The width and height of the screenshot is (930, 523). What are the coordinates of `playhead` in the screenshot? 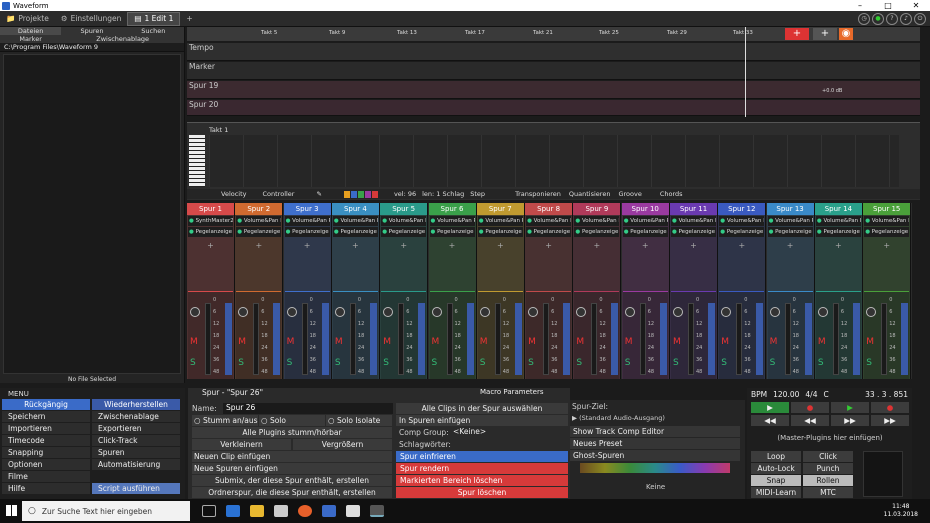 It's located at (745, 72).